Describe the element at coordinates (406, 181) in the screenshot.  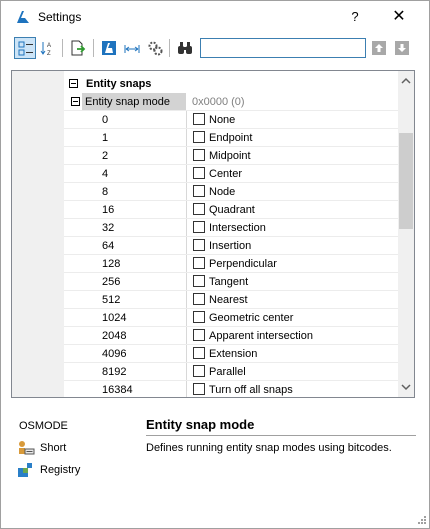
I see `scrollbar-thumb` at that location.